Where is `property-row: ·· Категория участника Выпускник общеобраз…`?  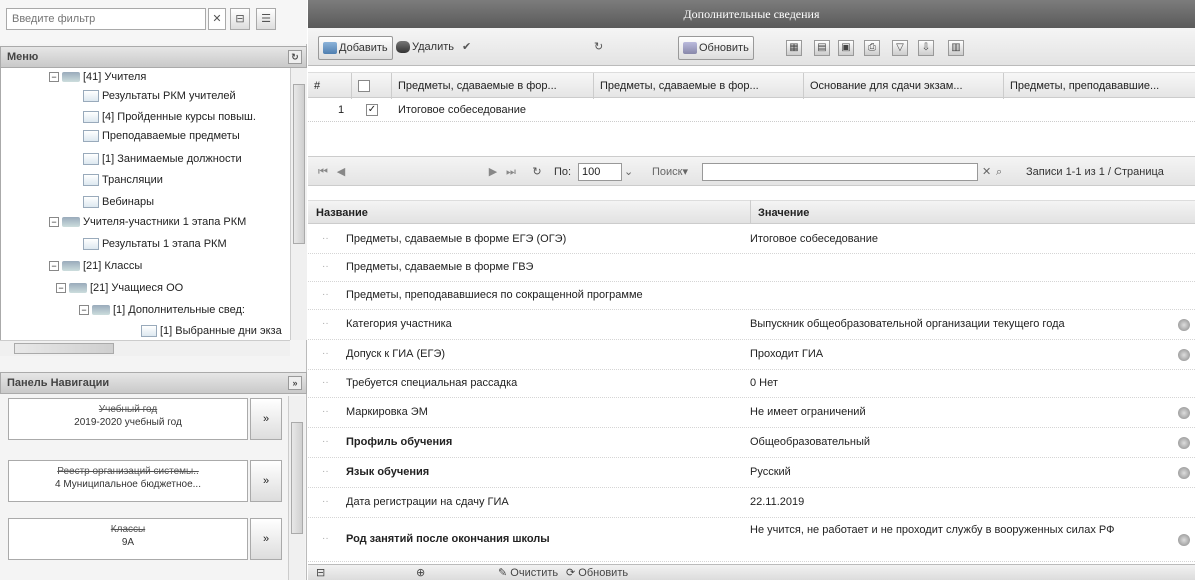 property-row: ·· Категория участника Выпускник общеобраз… is located at coordinates (751, 325).